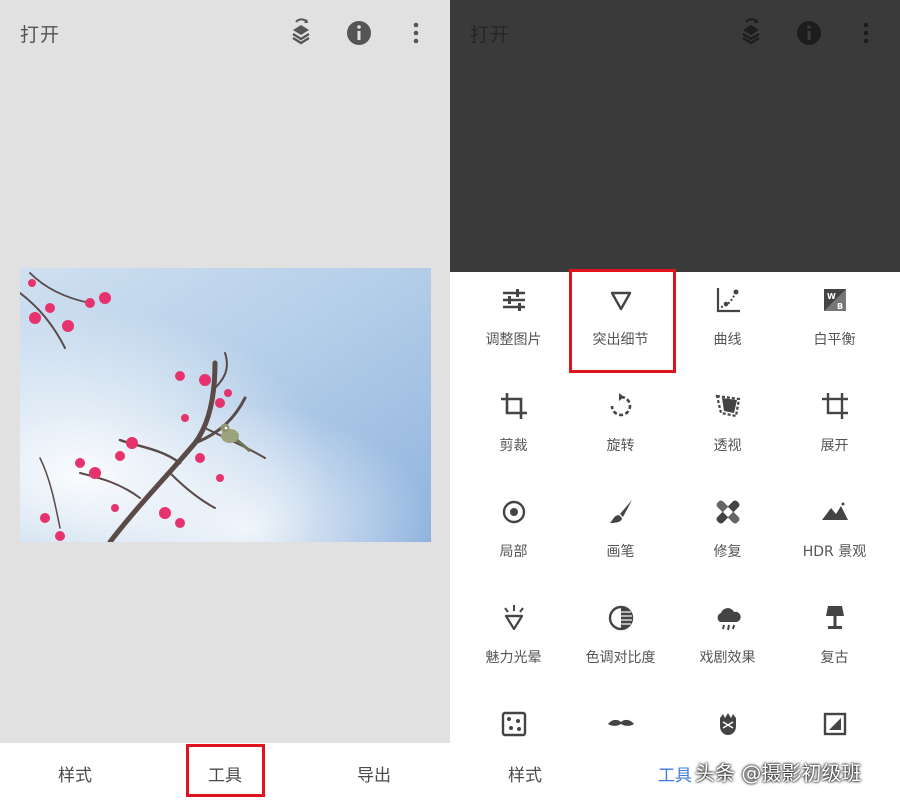 Image resolution: width=900 pixels, height=800 pixels. Describe the element at coordinates (831, 296) in the screenshot. I see `svg-text: W` at that location.